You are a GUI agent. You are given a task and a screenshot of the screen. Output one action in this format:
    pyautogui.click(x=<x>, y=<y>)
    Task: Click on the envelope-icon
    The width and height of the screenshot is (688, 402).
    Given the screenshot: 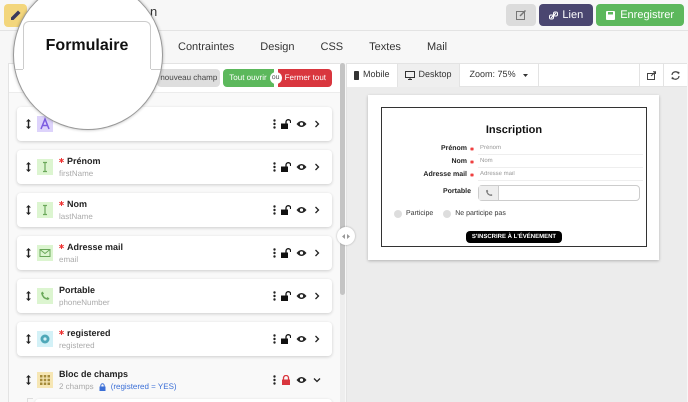 What is the action you would take?
    pyautogui.click(x=45, y=253)
    